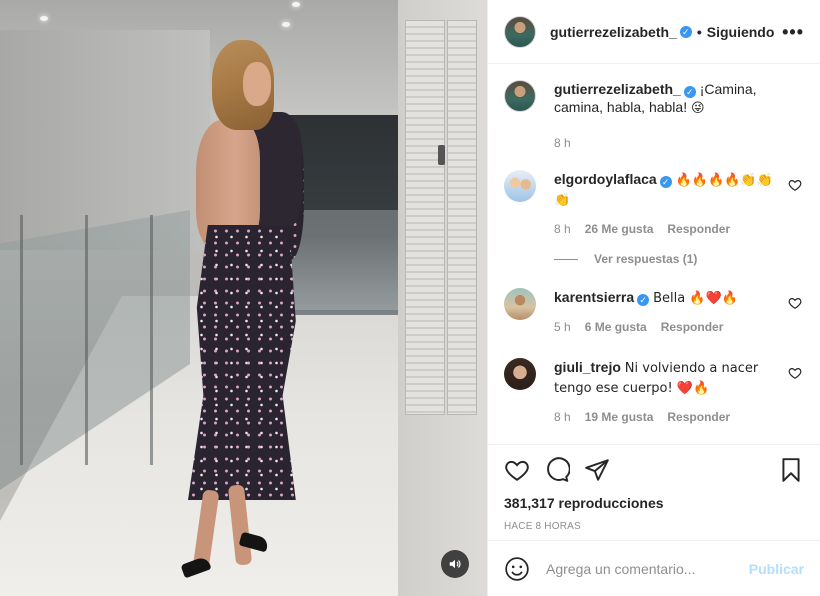 The width and height of the screenshot is (820, 596). What do you see at coordinates (562, 143) in the screenshot?
I see `caption-time: 8 h` at bounding box center [562, 143].